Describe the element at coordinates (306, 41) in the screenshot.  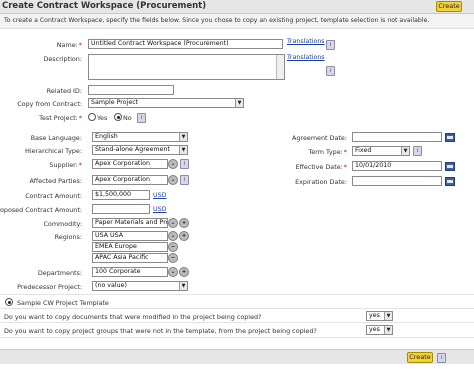
I see `name-translations-link: Translations` at that location.